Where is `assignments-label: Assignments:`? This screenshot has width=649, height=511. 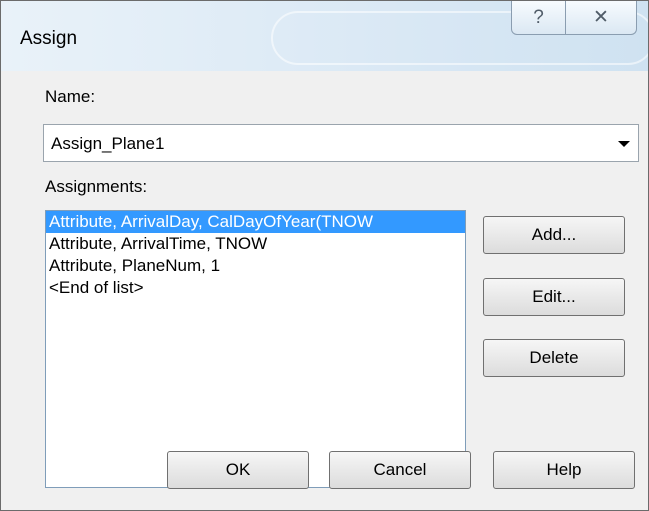 assignments-label: Assignments: is located at coordinates (96, 186).